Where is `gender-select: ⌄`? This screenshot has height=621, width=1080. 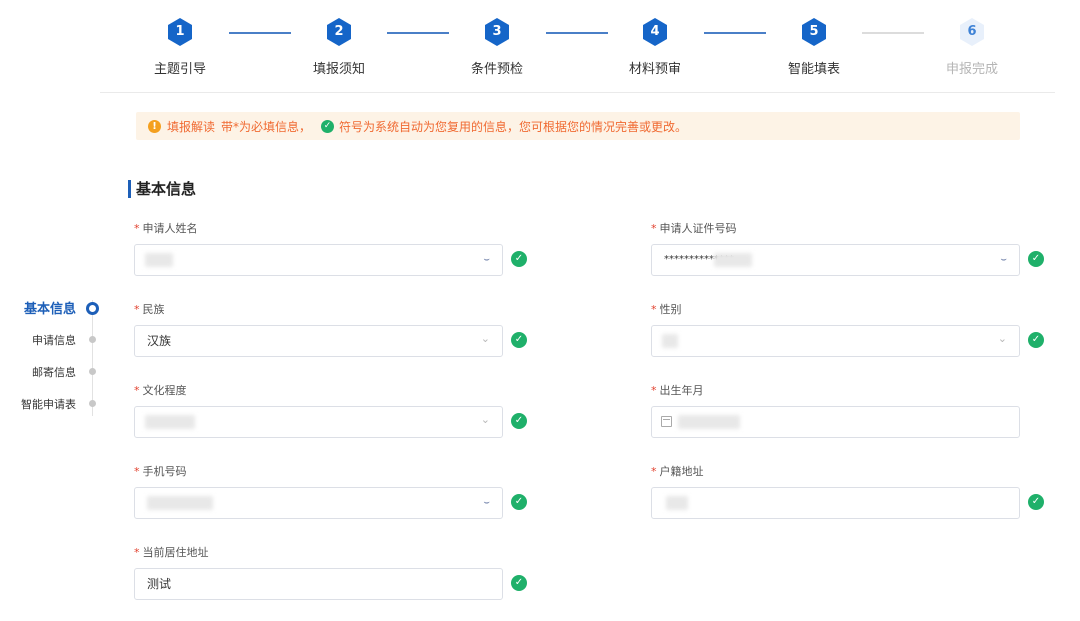
gender-select: ⌄ is located at coordinates (835, 341).